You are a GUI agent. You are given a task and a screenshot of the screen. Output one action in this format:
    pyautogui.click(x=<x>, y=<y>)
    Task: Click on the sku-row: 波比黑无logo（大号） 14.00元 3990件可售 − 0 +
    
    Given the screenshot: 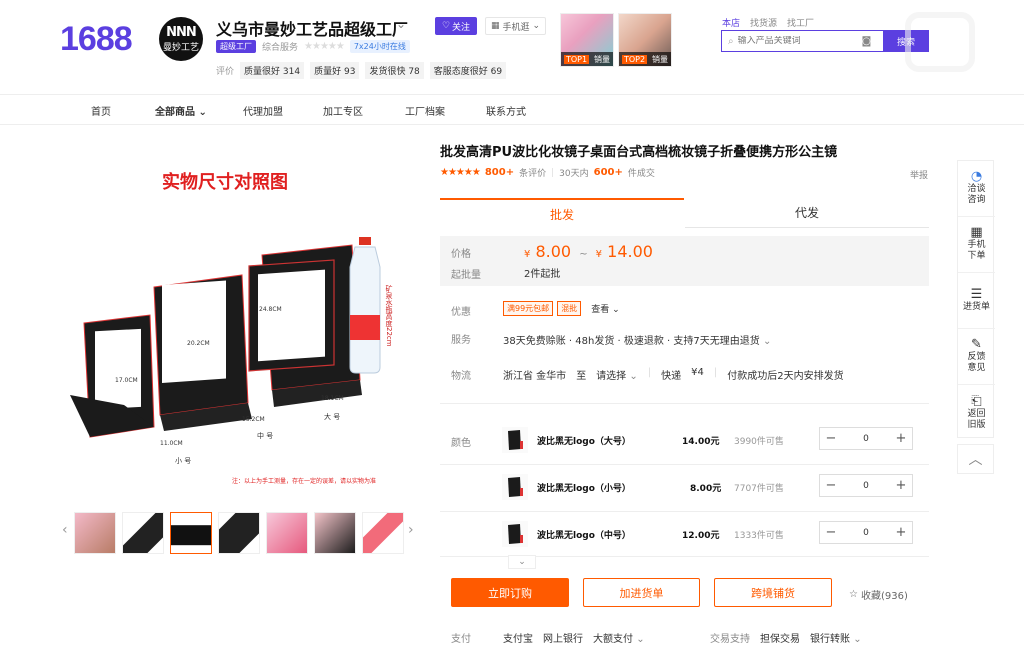 What is the action you would take?
    pyautogui.click(x=684, y=441)
    